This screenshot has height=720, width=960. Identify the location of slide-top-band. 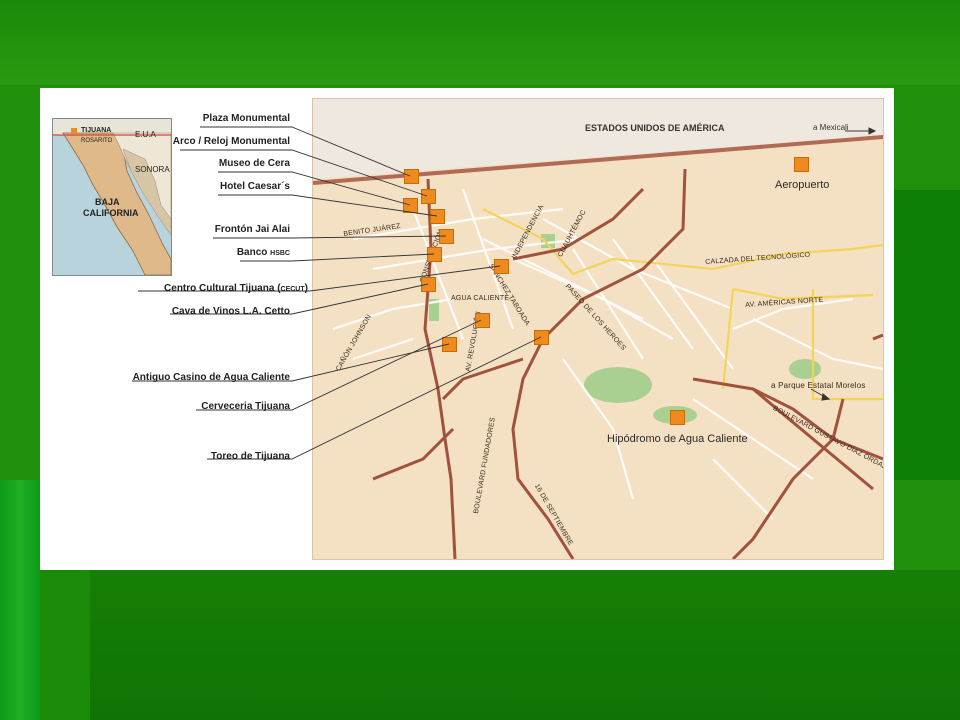
(480, 42).